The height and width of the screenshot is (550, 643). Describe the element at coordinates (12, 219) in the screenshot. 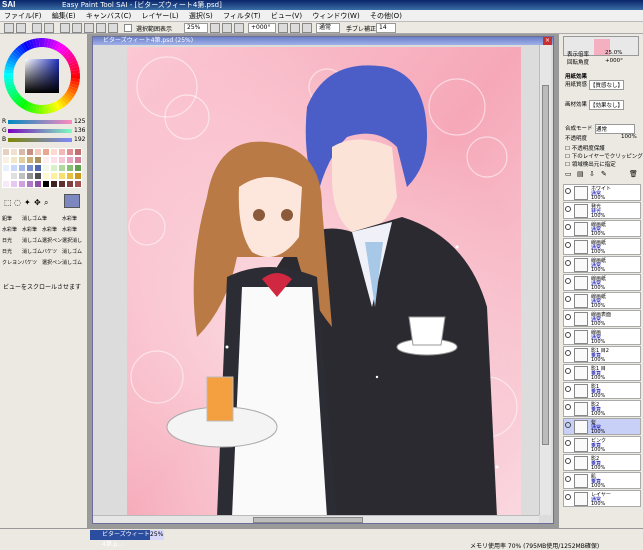

I see `tool-item: 鉛筆` at that location.